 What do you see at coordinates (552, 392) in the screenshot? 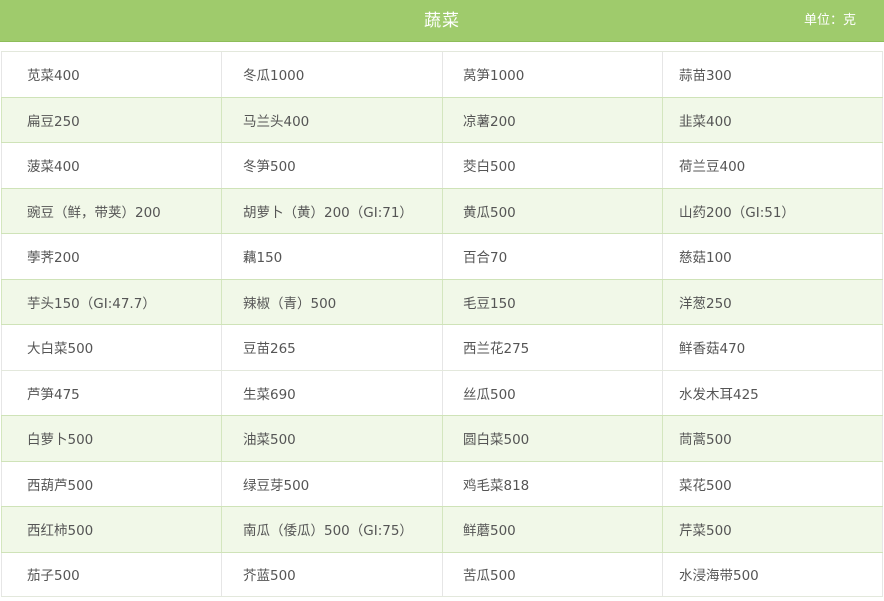
I see `table-cell: 丝瓜500` at bounding box center [552, 392].